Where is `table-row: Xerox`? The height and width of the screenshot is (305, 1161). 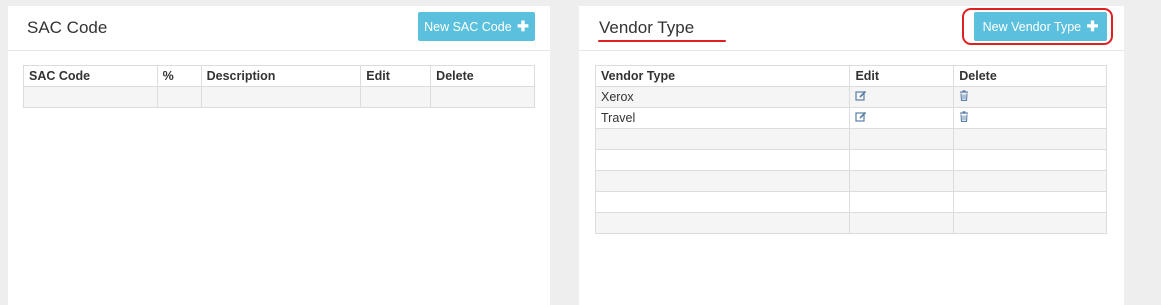 table-row: Xerox is located at coordinates (850, 97).